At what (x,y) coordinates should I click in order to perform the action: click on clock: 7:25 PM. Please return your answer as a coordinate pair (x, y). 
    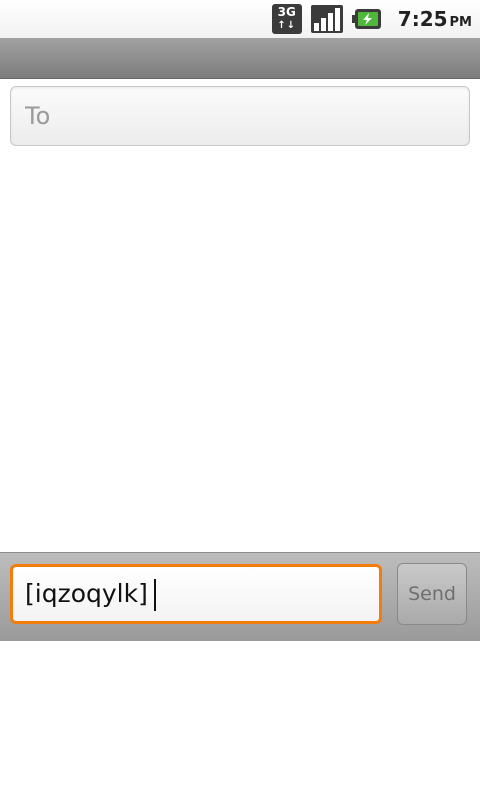
    Looking at the image, I should click on (435, 19).